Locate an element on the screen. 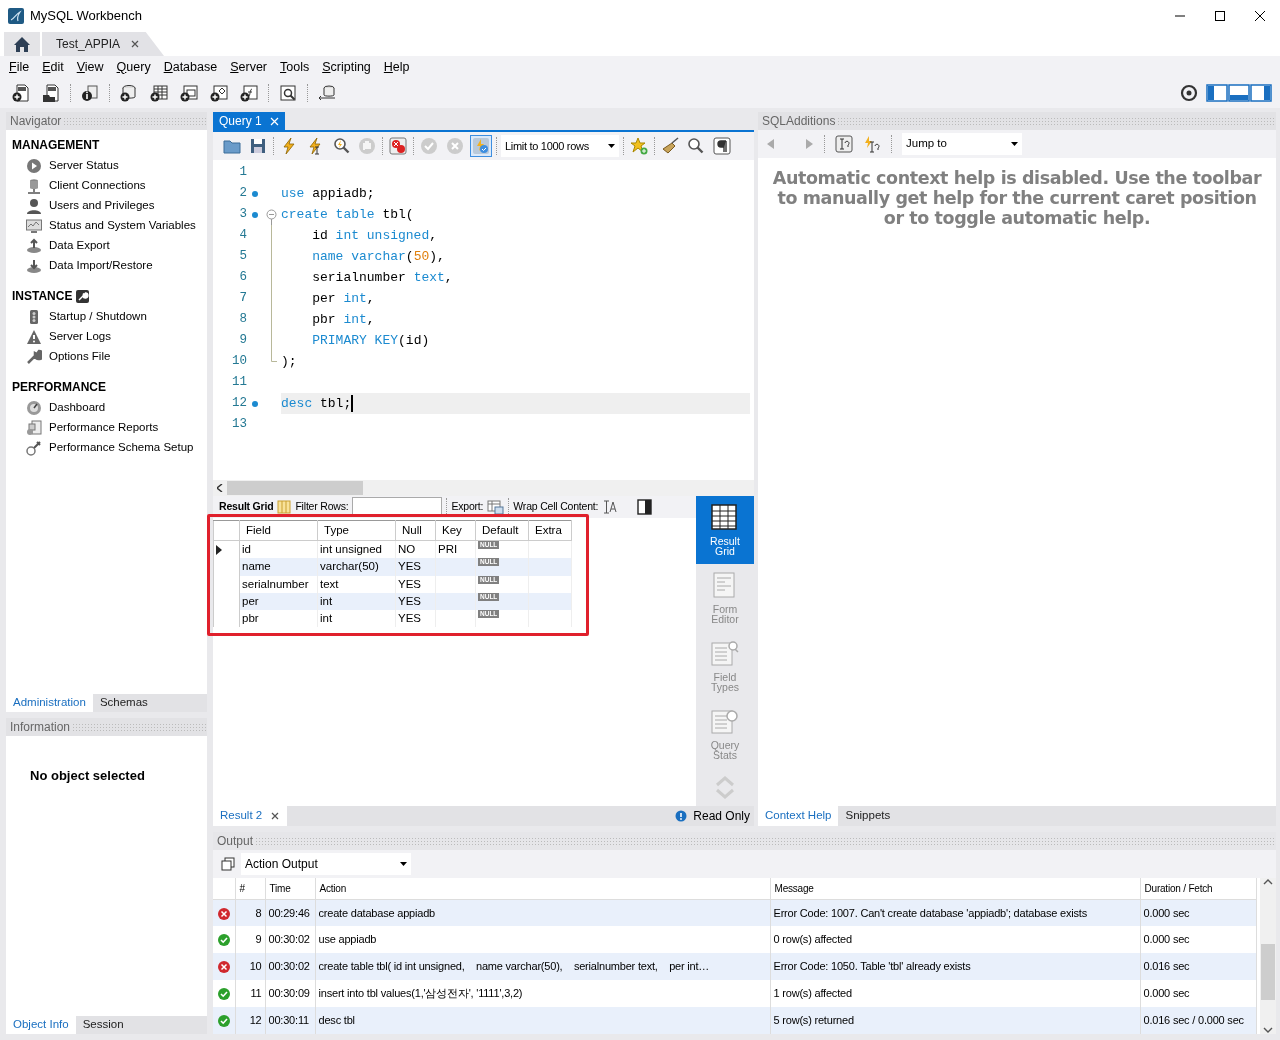  export-label: Export: is located at coordinates (467, 507).